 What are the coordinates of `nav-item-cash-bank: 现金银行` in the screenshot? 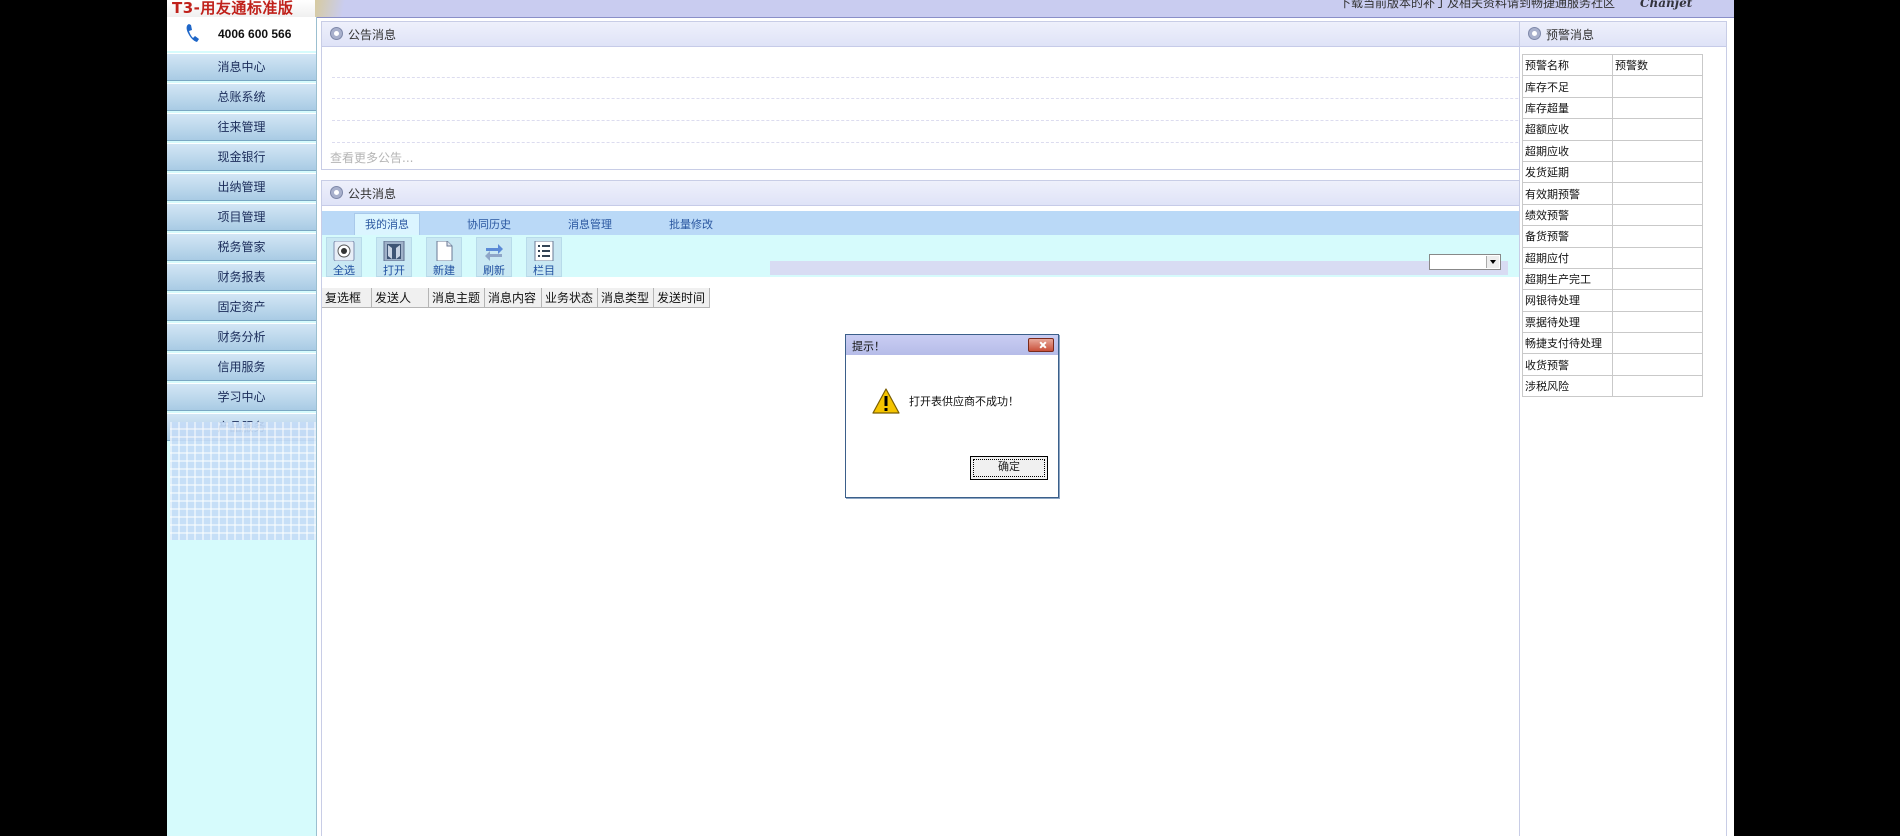 It's located at (241, 157).